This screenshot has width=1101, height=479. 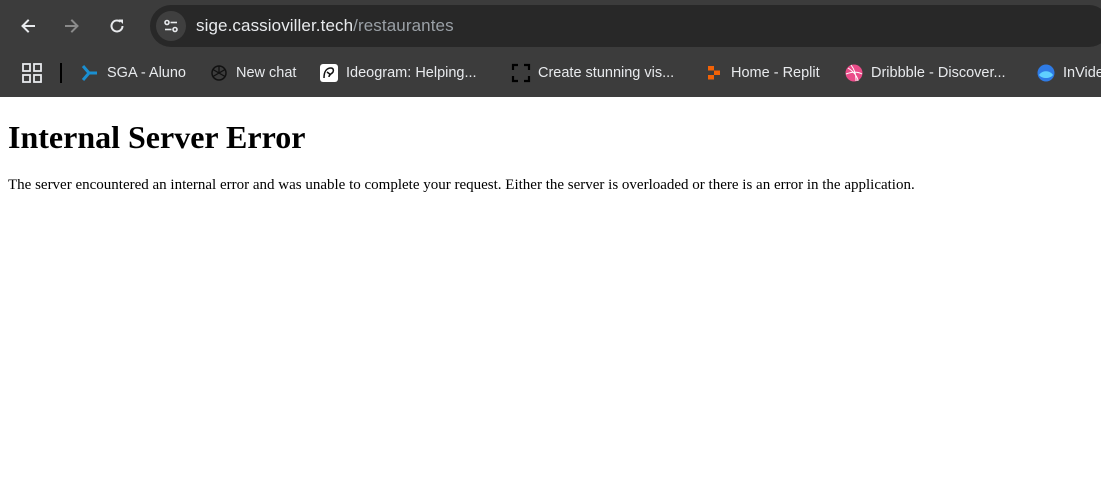 I want to click on arrow-left-icon, so click(x=28, y=26).